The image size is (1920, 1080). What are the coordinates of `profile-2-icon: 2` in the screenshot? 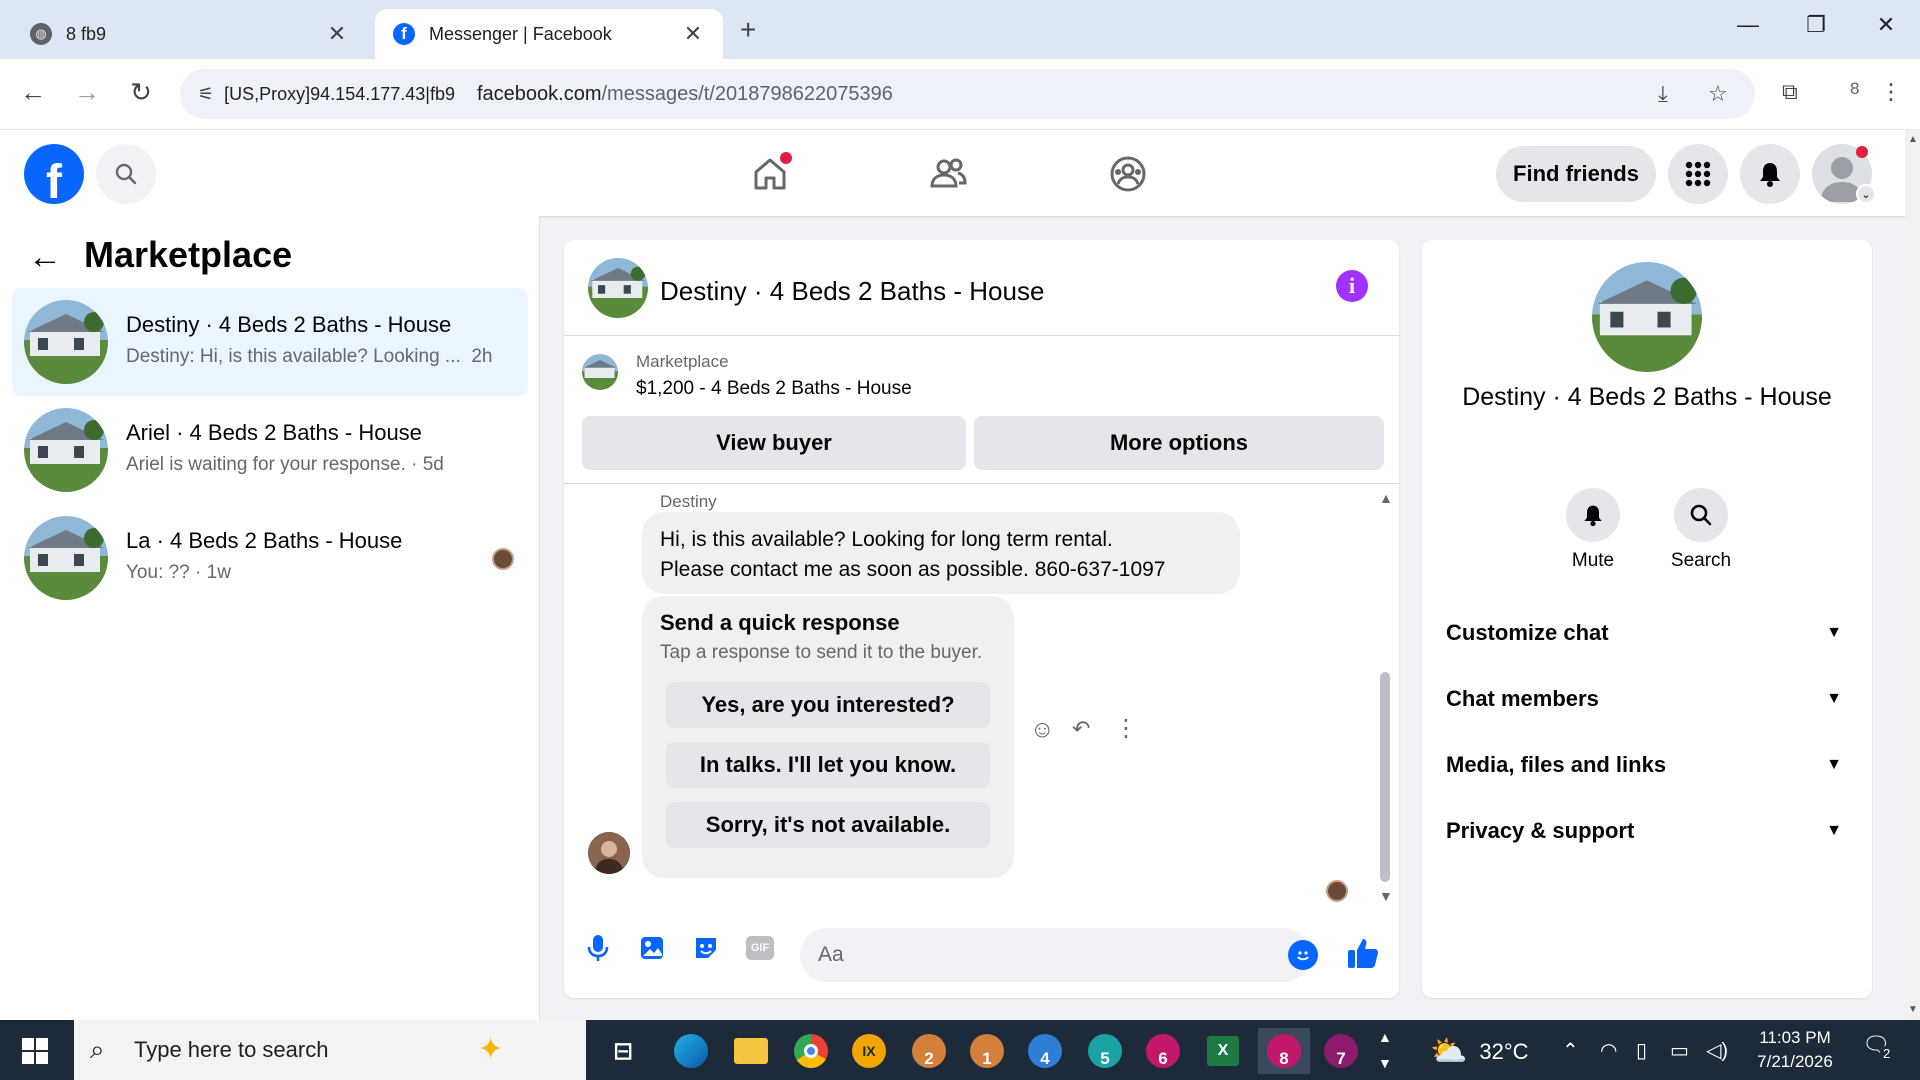 It's located at (929, 1051).